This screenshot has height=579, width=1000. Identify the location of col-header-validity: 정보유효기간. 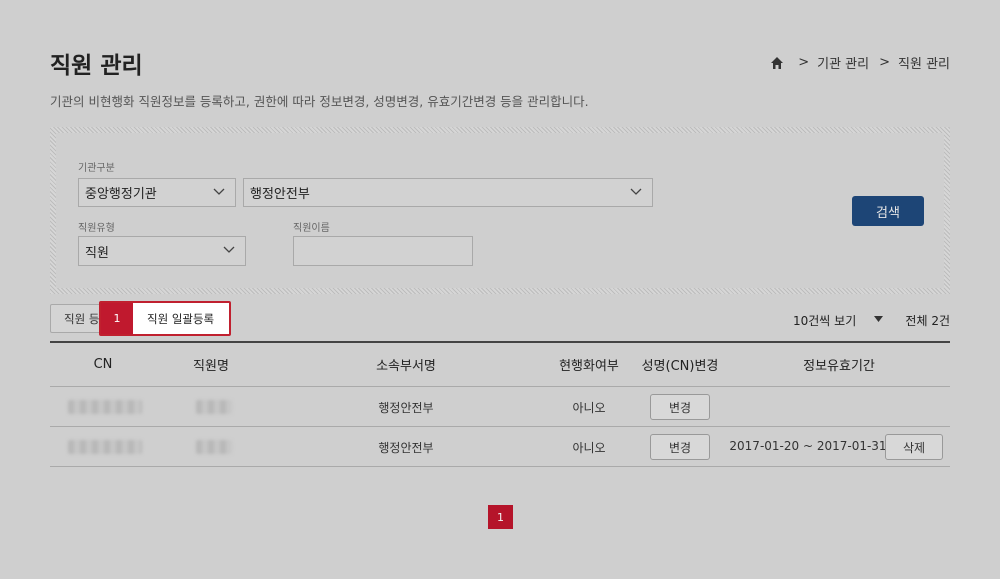
(839, 366).